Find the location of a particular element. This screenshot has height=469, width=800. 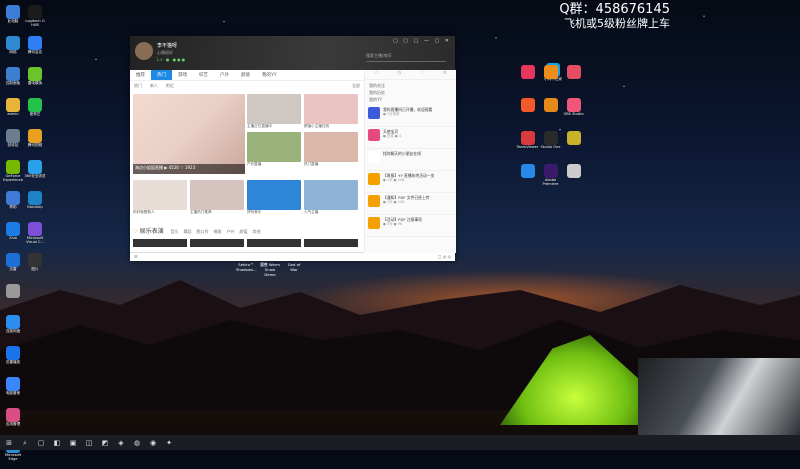

desktop-icon: 360安全浏览 is located at coordinates (35, 174).